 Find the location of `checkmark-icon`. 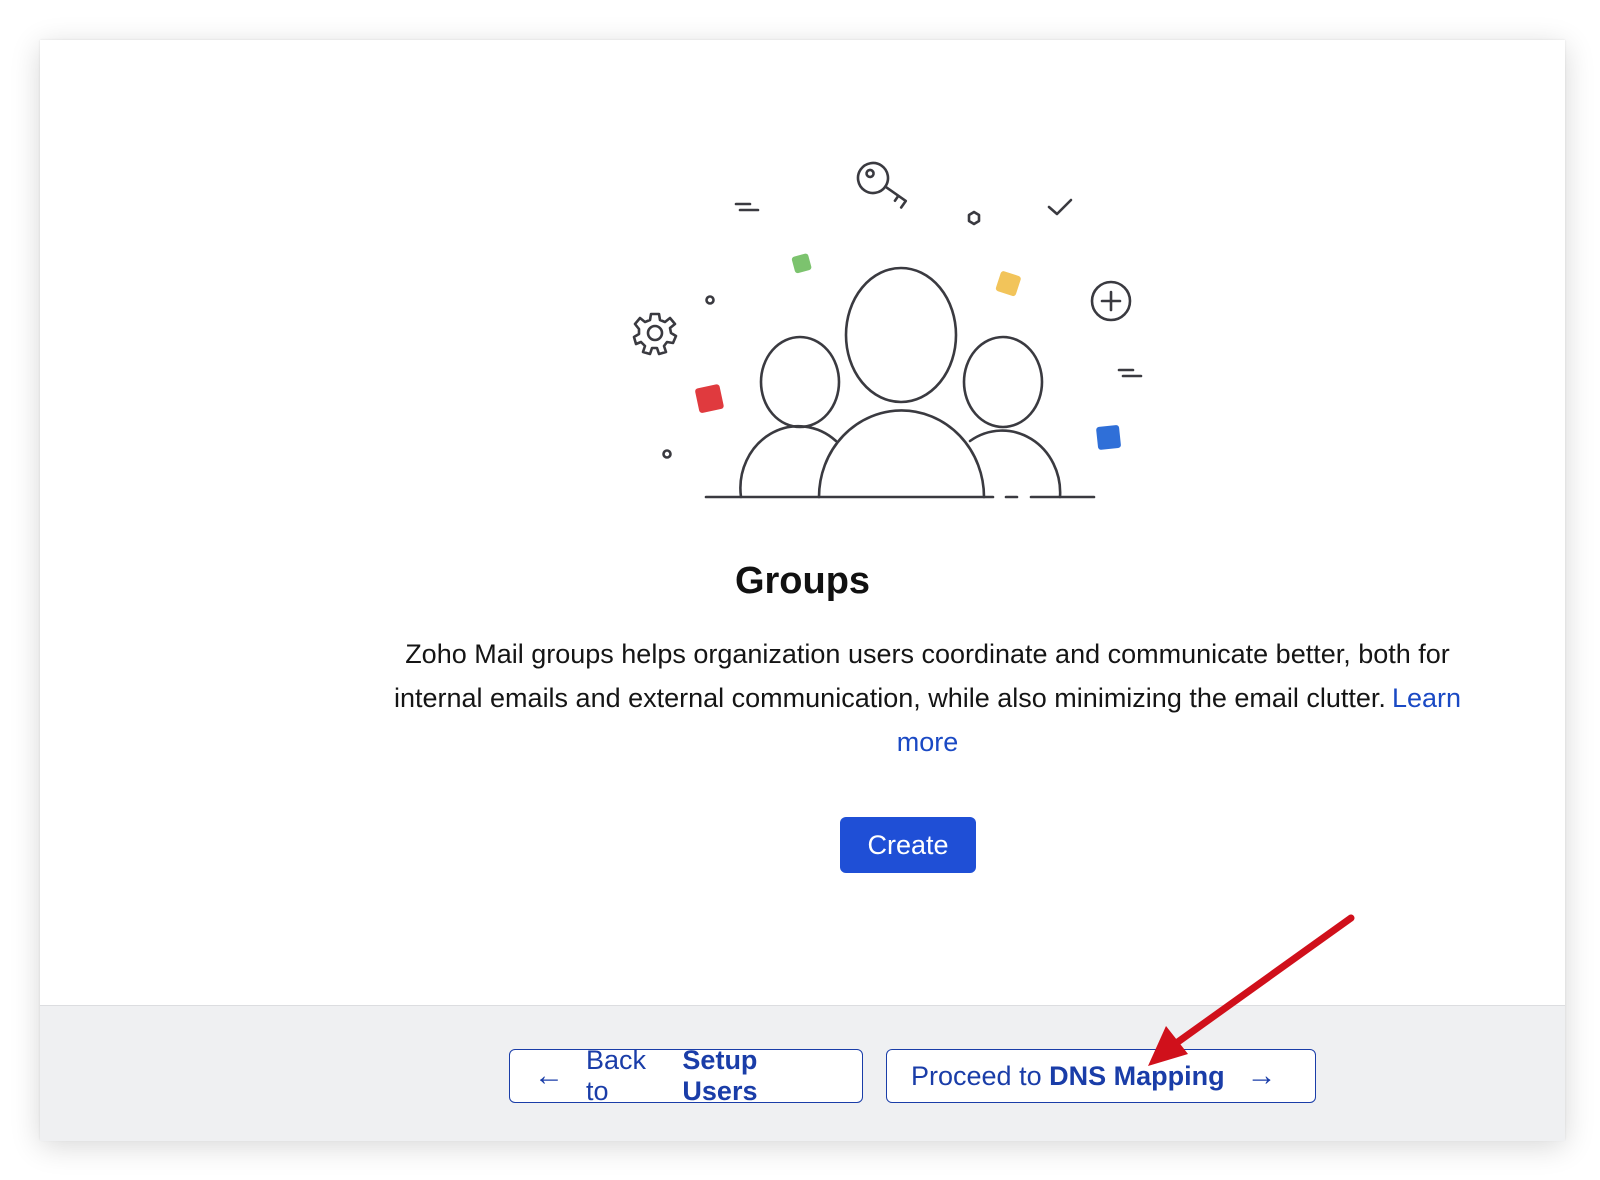

checkmark-icon is located at coordinates (1060, 207).